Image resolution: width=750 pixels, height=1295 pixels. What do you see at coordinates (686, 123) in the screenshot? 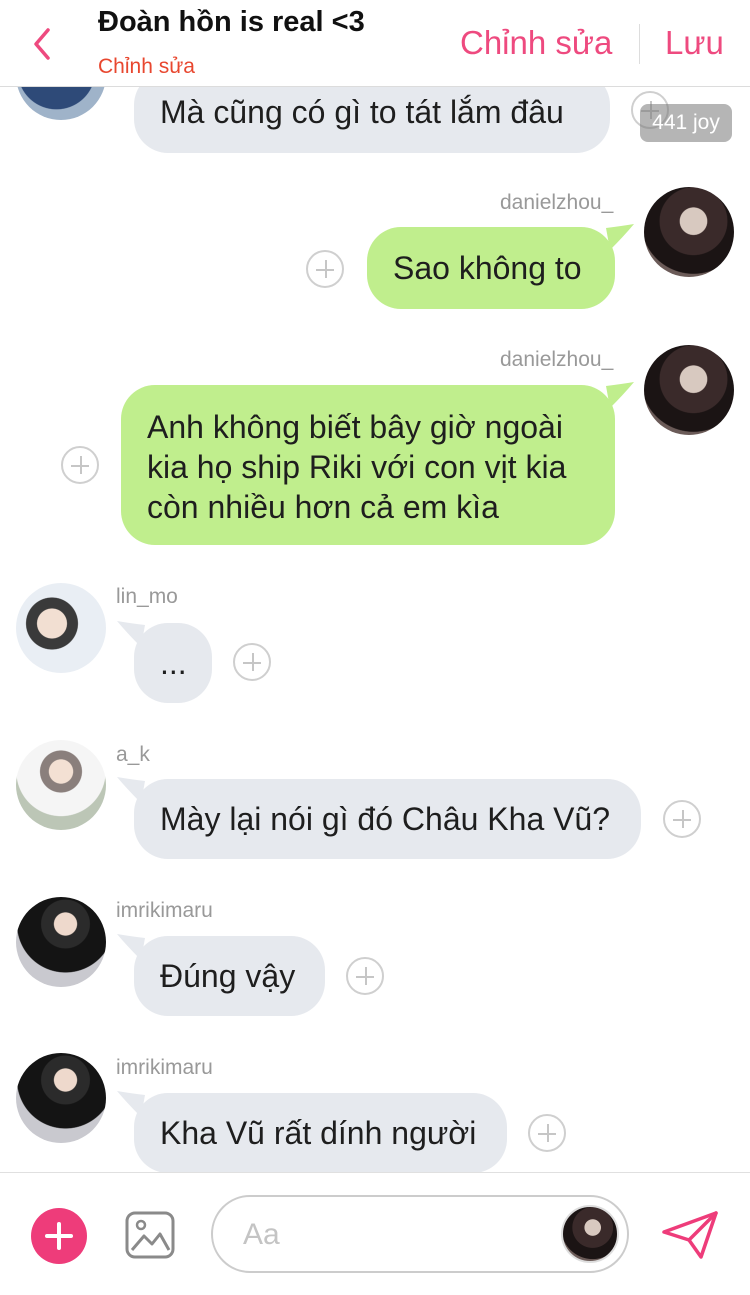
I see `joy-count-badge: 441 joy` at bounding box center [686, 123].